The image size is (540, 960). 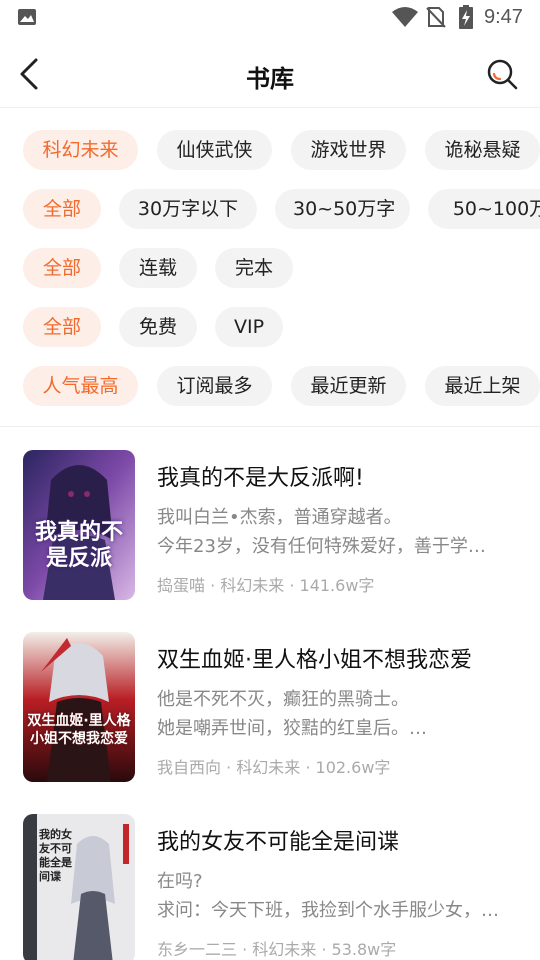 I want to click on sort-chip-popular: 人气最高, so click(x=80, y=386).